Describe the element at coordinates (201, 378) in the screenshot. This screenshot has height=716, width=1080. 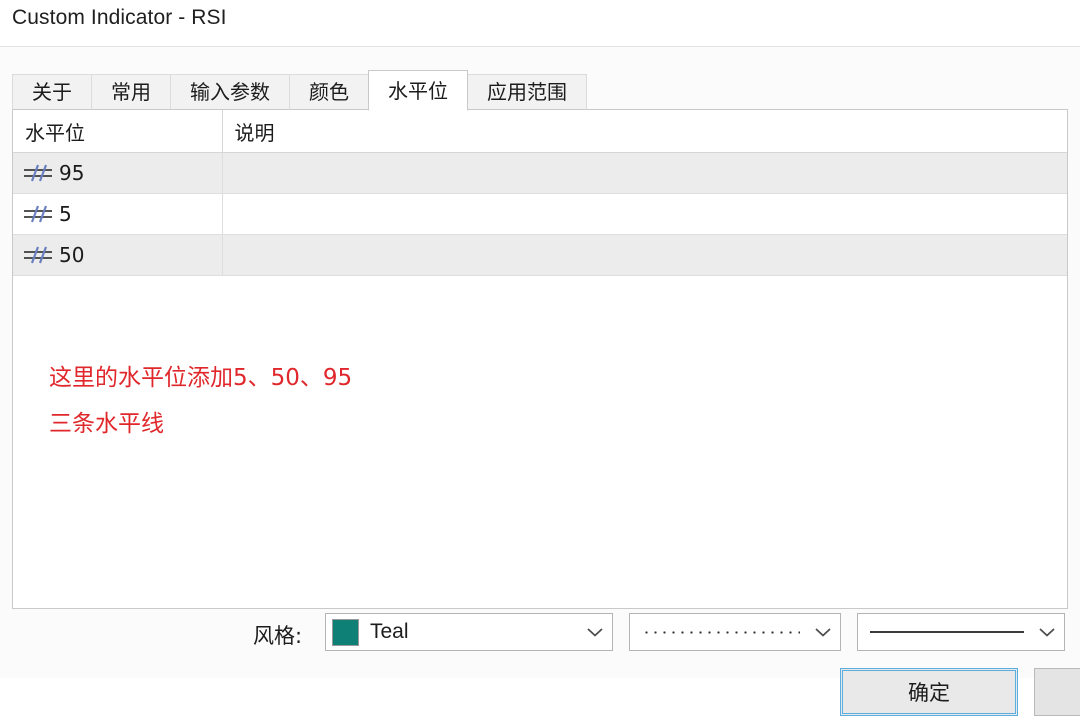
I see `annotation-line-1: 这里的水平位添加5、50、95` at that location.